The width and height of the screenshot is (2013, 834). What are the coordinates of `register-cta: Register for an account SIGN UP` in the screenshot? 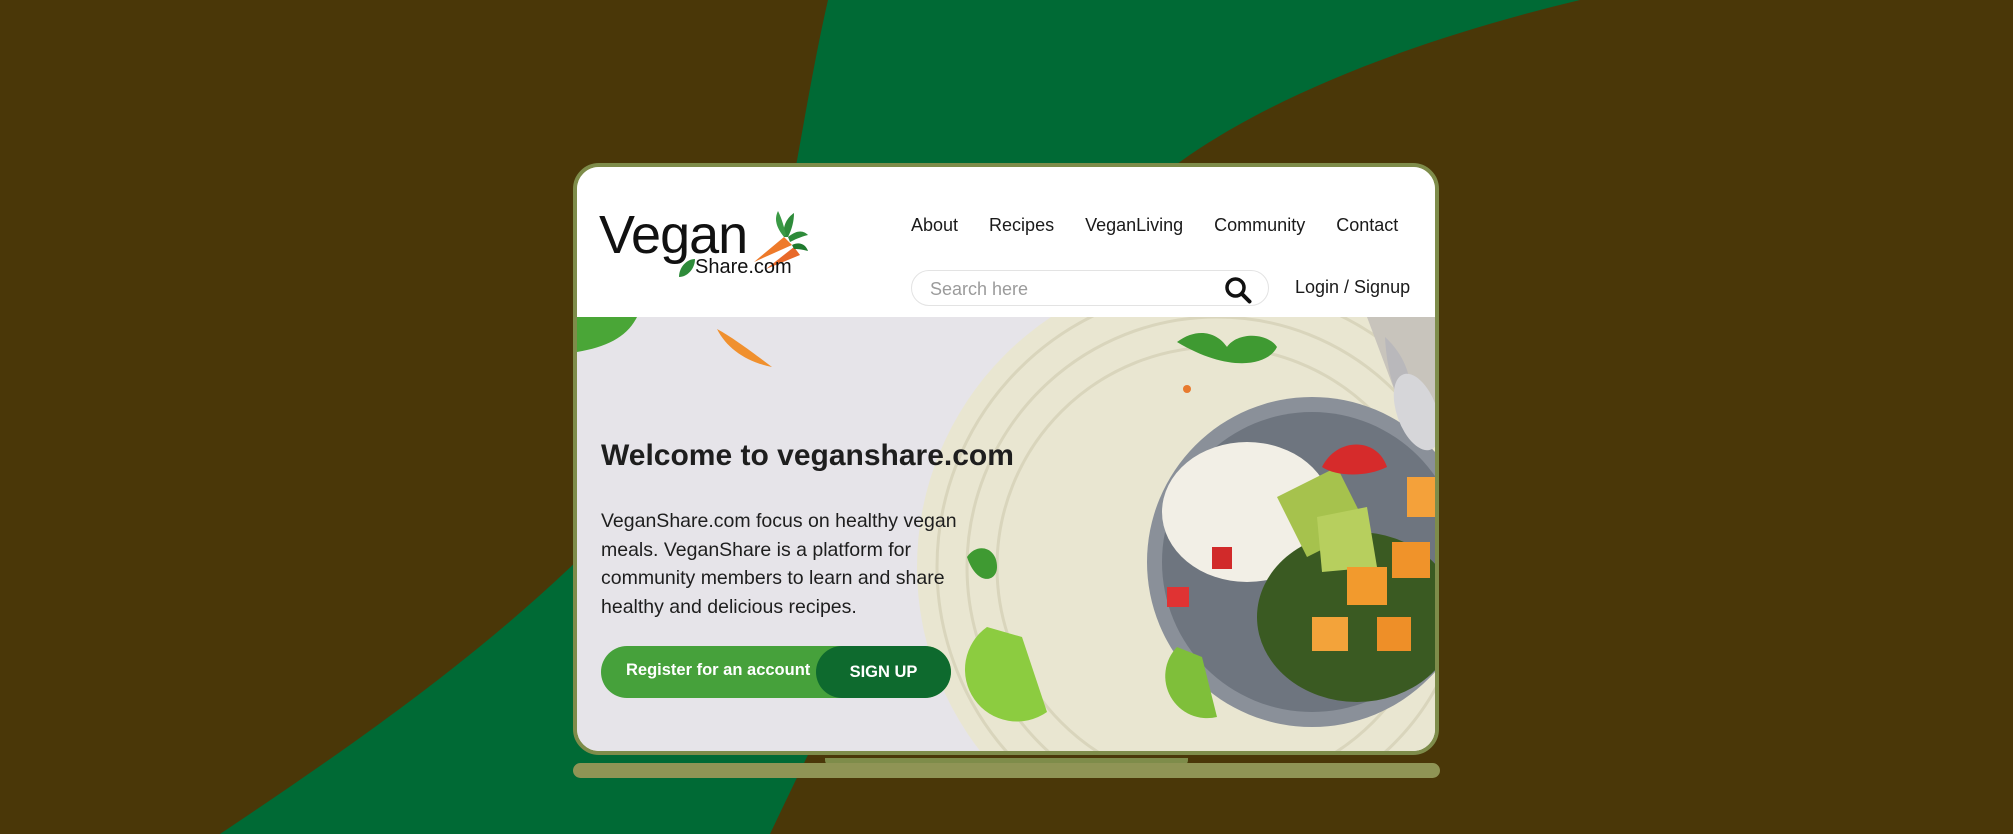 It's located at (776, 672).